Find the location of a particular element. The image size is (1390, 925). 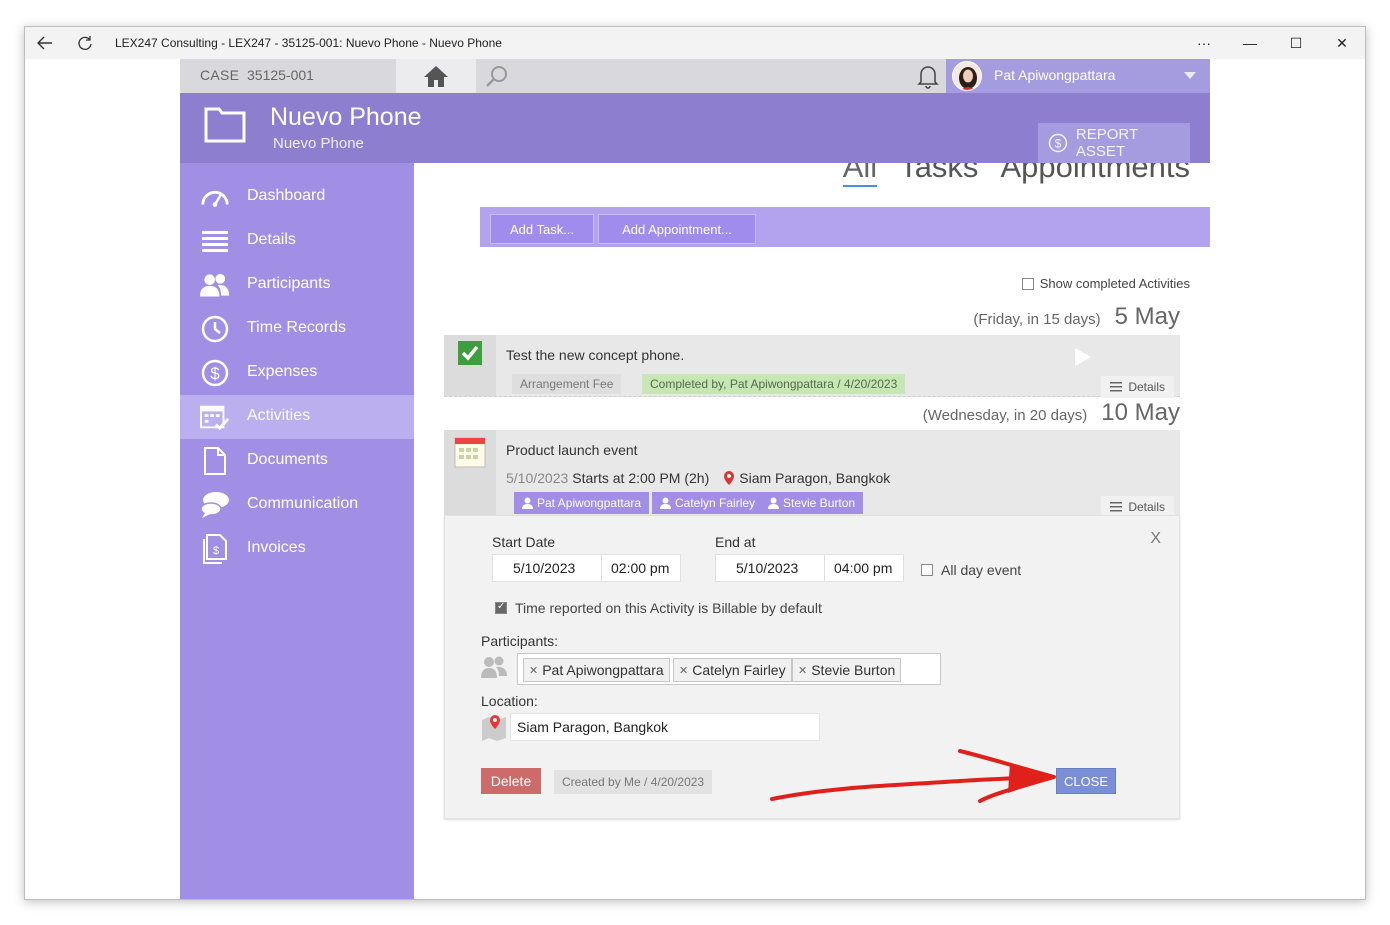

activity-title: Product launch event is located at coordinates (572, 450).